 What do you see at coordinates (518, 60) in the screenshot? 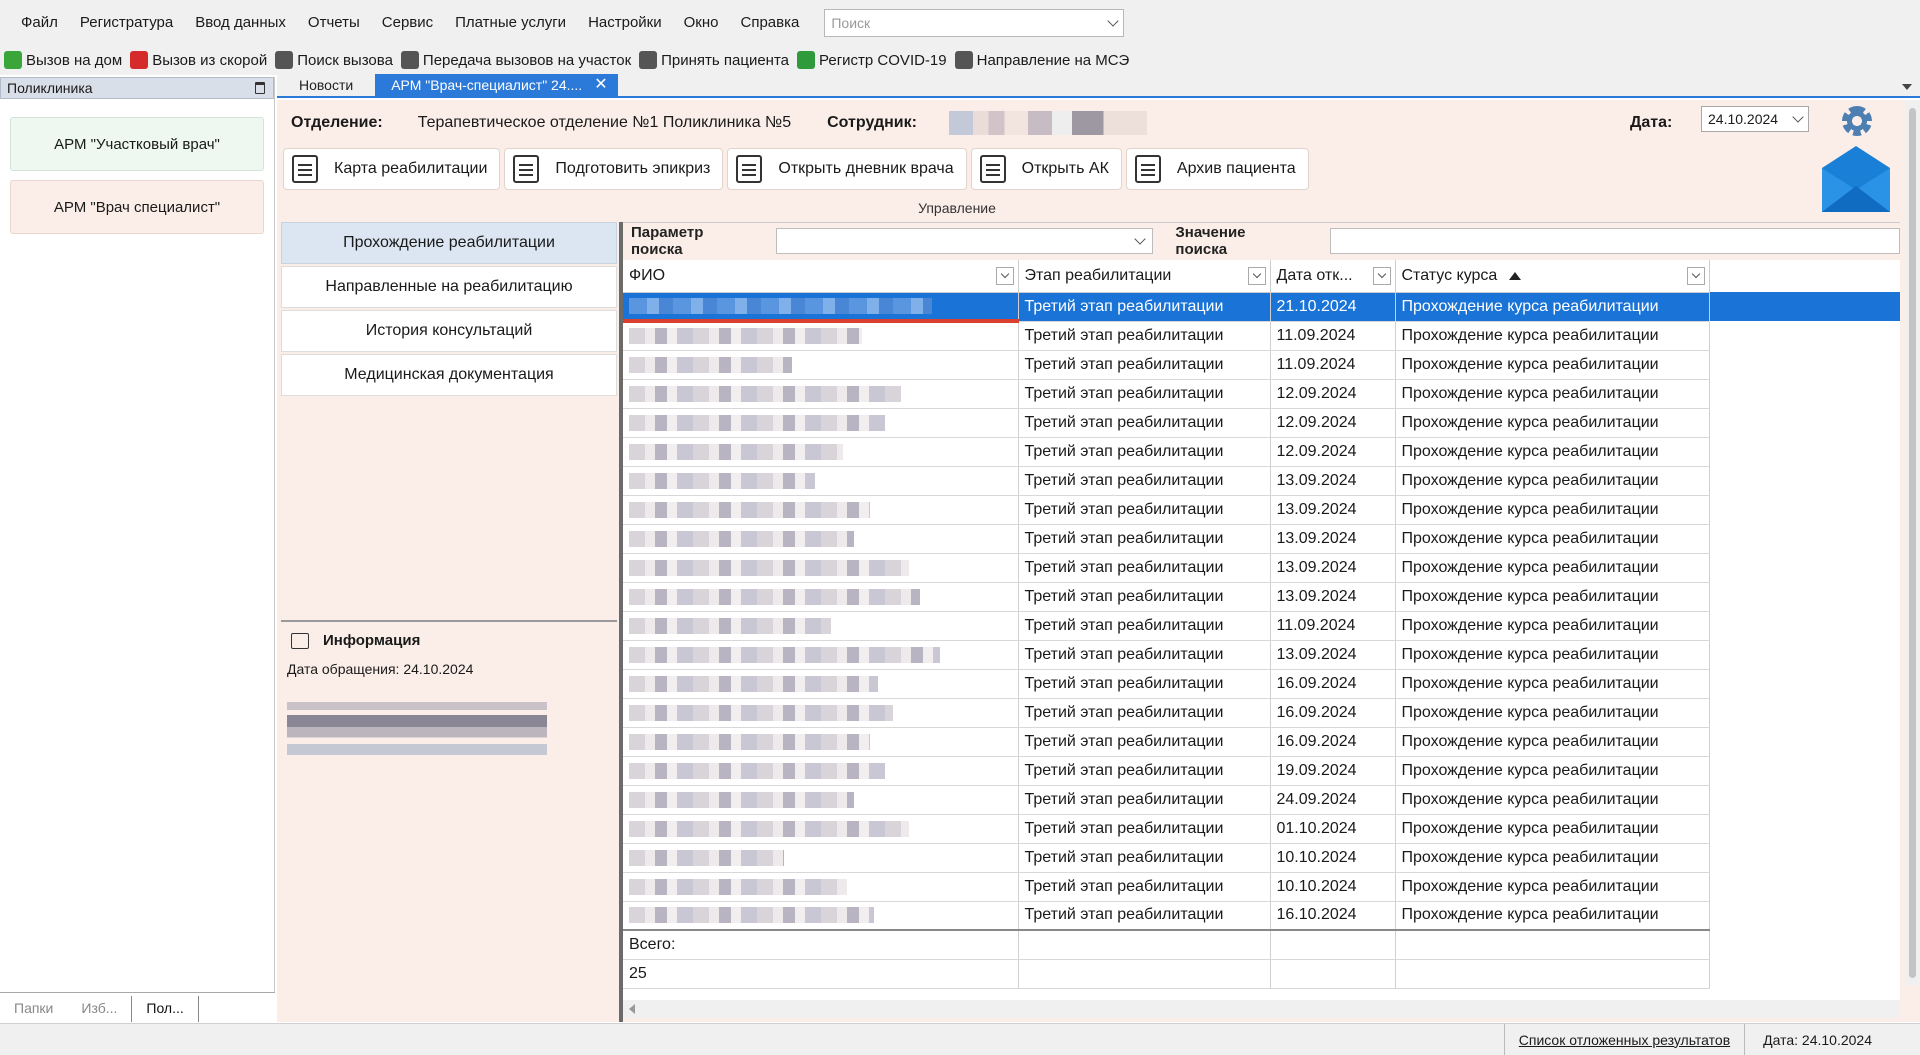
I see `toolbar-button: Передача вызовов на участок` at bounding box center [518, 60].